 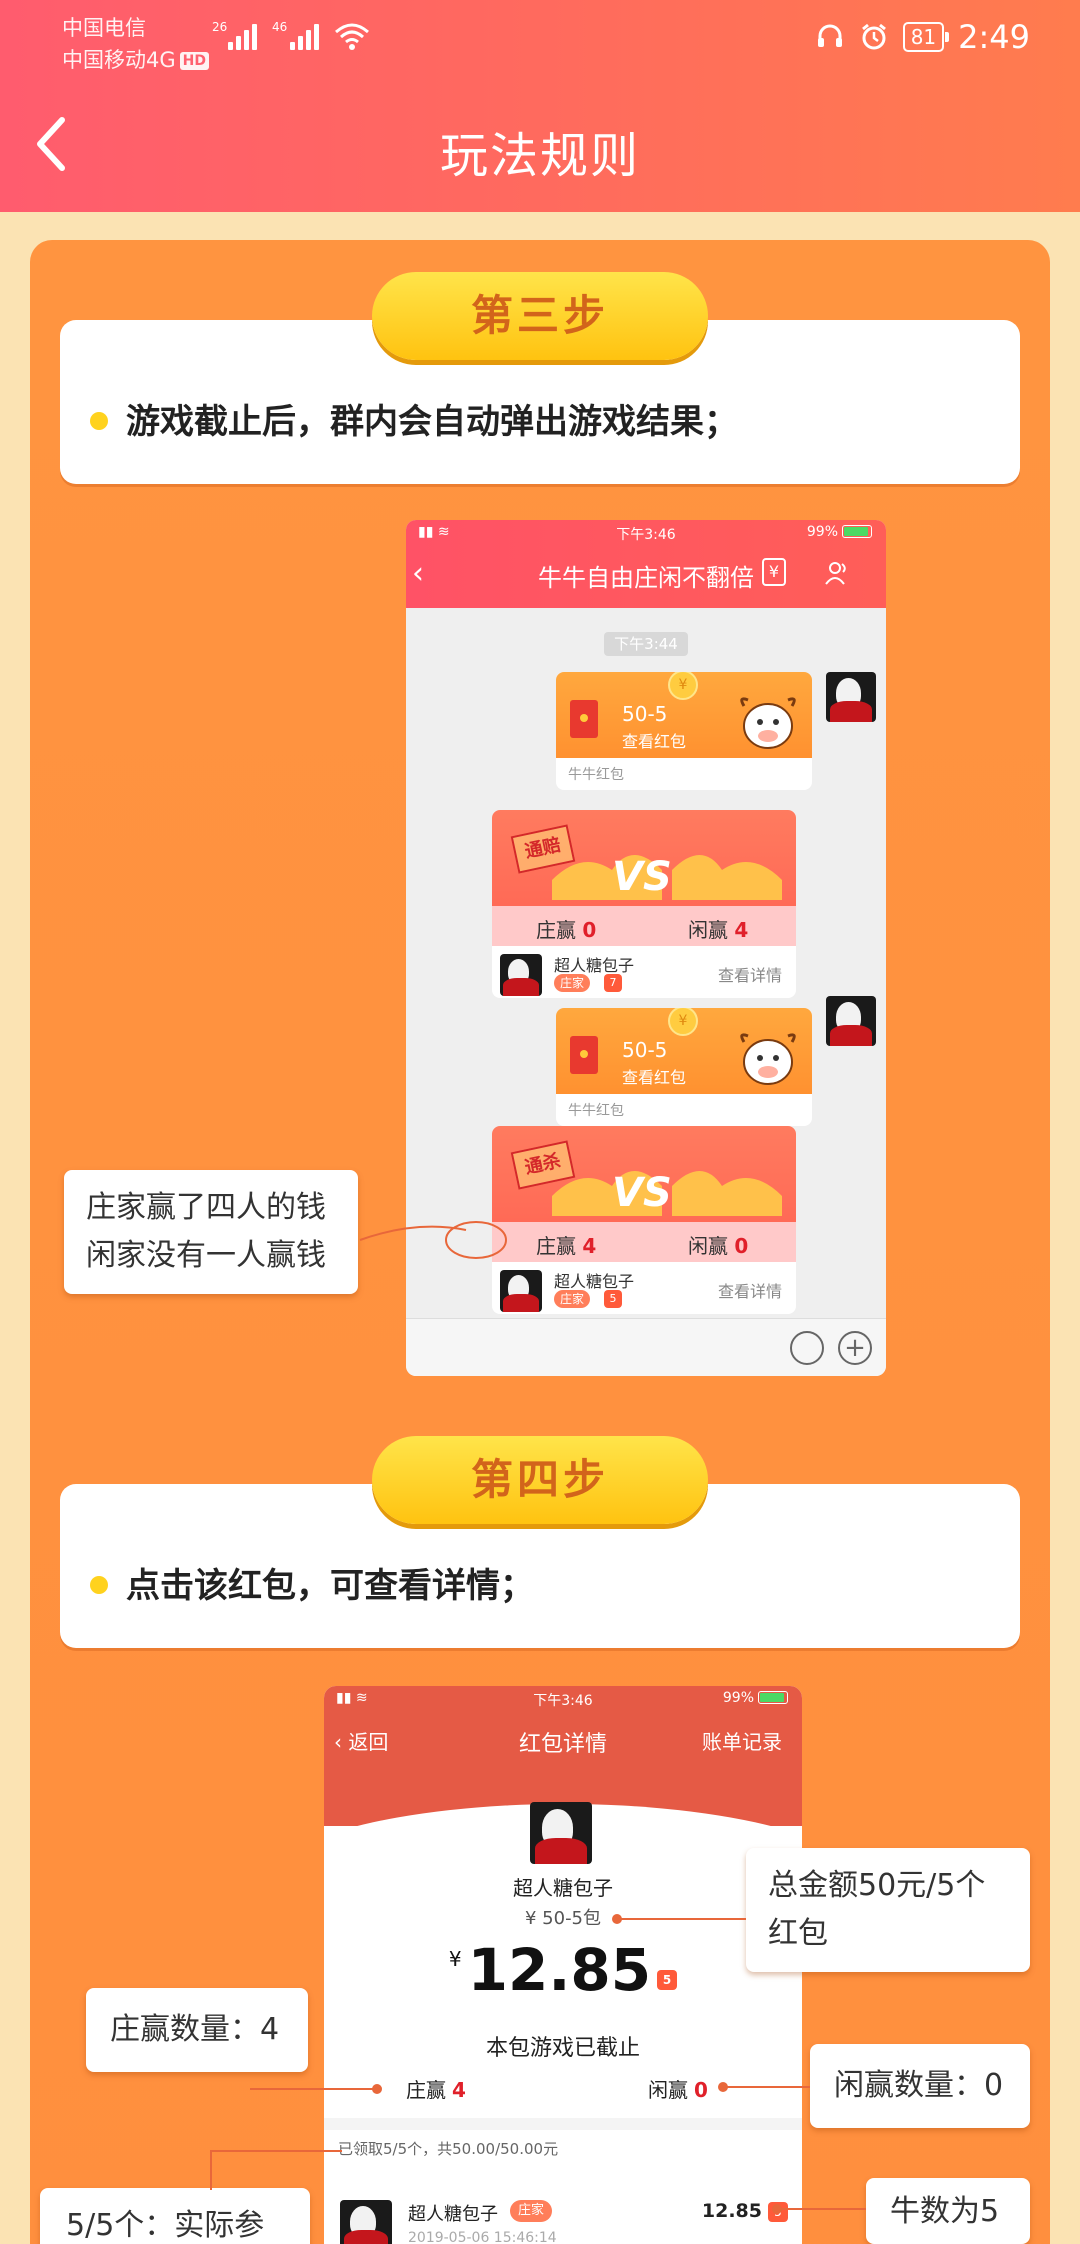 I want to click on headset-icon, so click(x=829, y=35).